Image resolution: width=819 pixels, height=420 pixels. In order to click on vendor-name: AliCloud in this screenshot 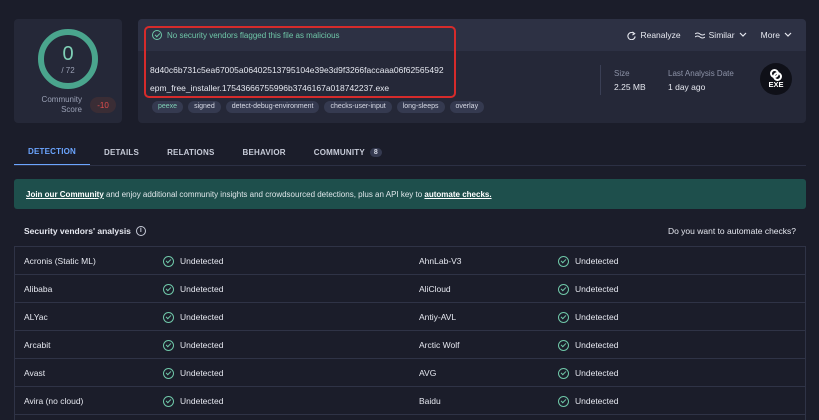, I will do `click(435, 289)`.